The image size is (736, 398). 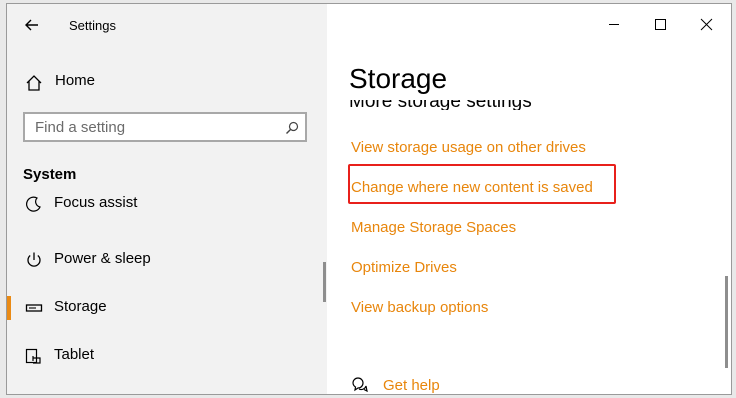 I want to click on page-title: Storage, so click(x=398, y=78).